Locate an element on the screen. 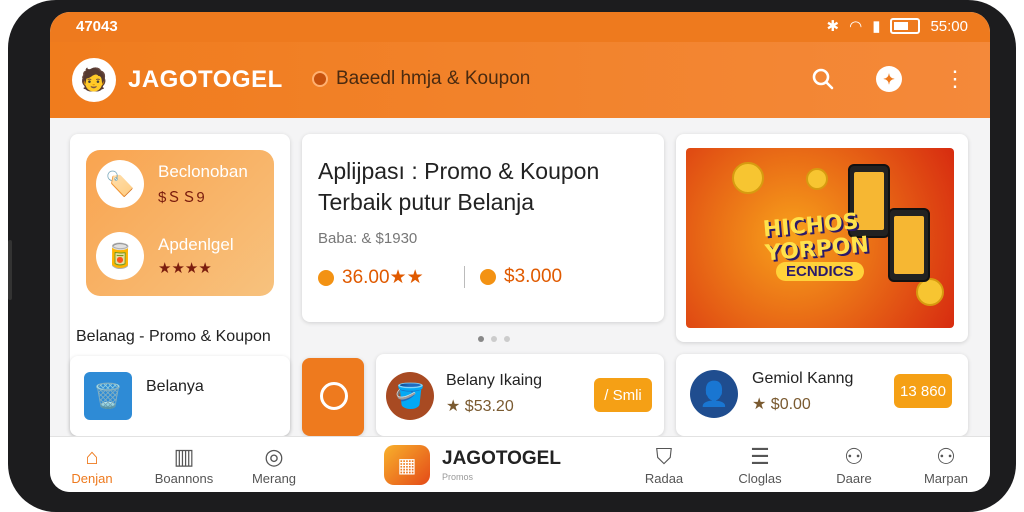 This screenshot has width=1024, height=512. coupon-button is located at coordinates (333, 397).